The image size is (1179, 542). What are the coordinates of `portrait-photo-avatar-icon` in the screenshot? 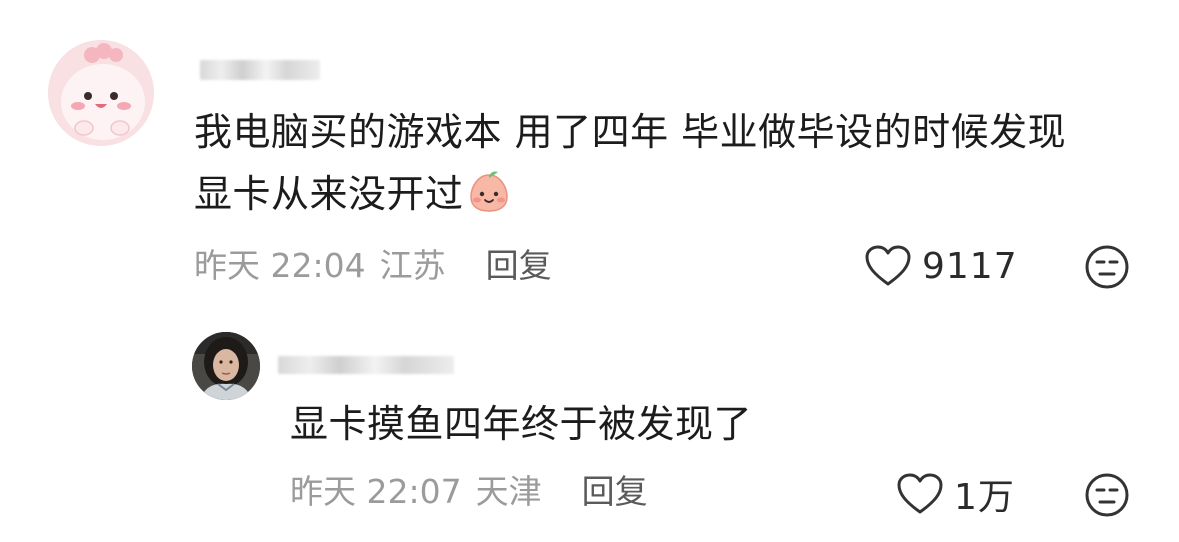 It's located at (226, 366).